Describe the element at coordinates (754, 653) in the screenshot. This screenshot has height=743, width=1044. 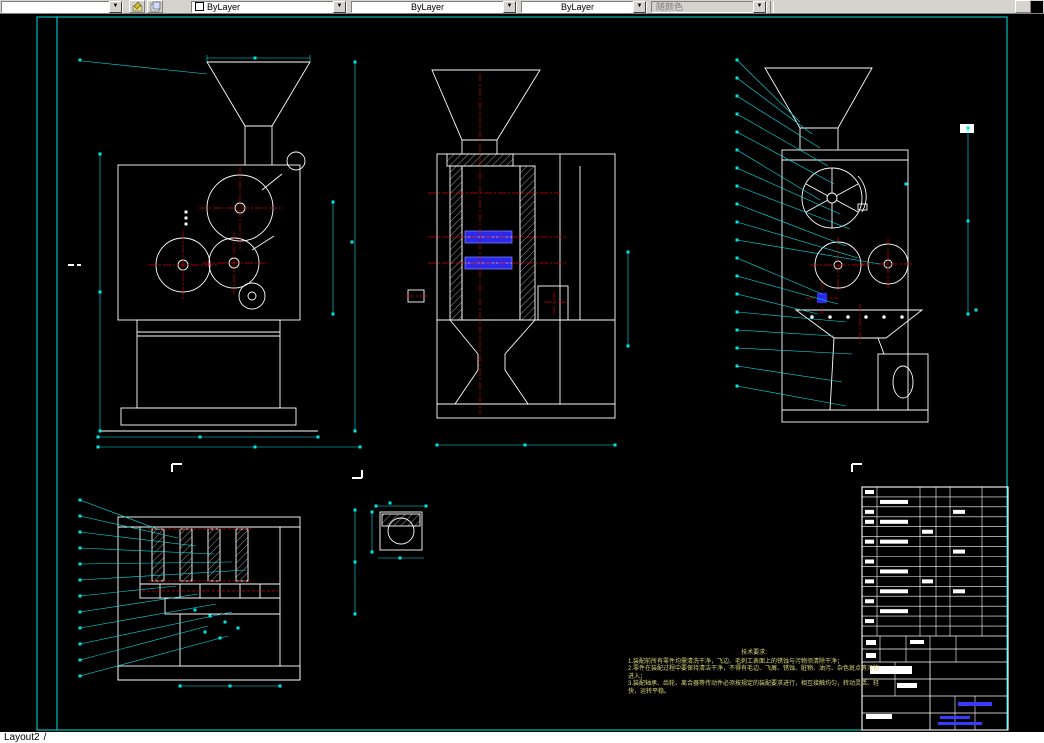
I see `notes-title: 技术要求:` at that location.